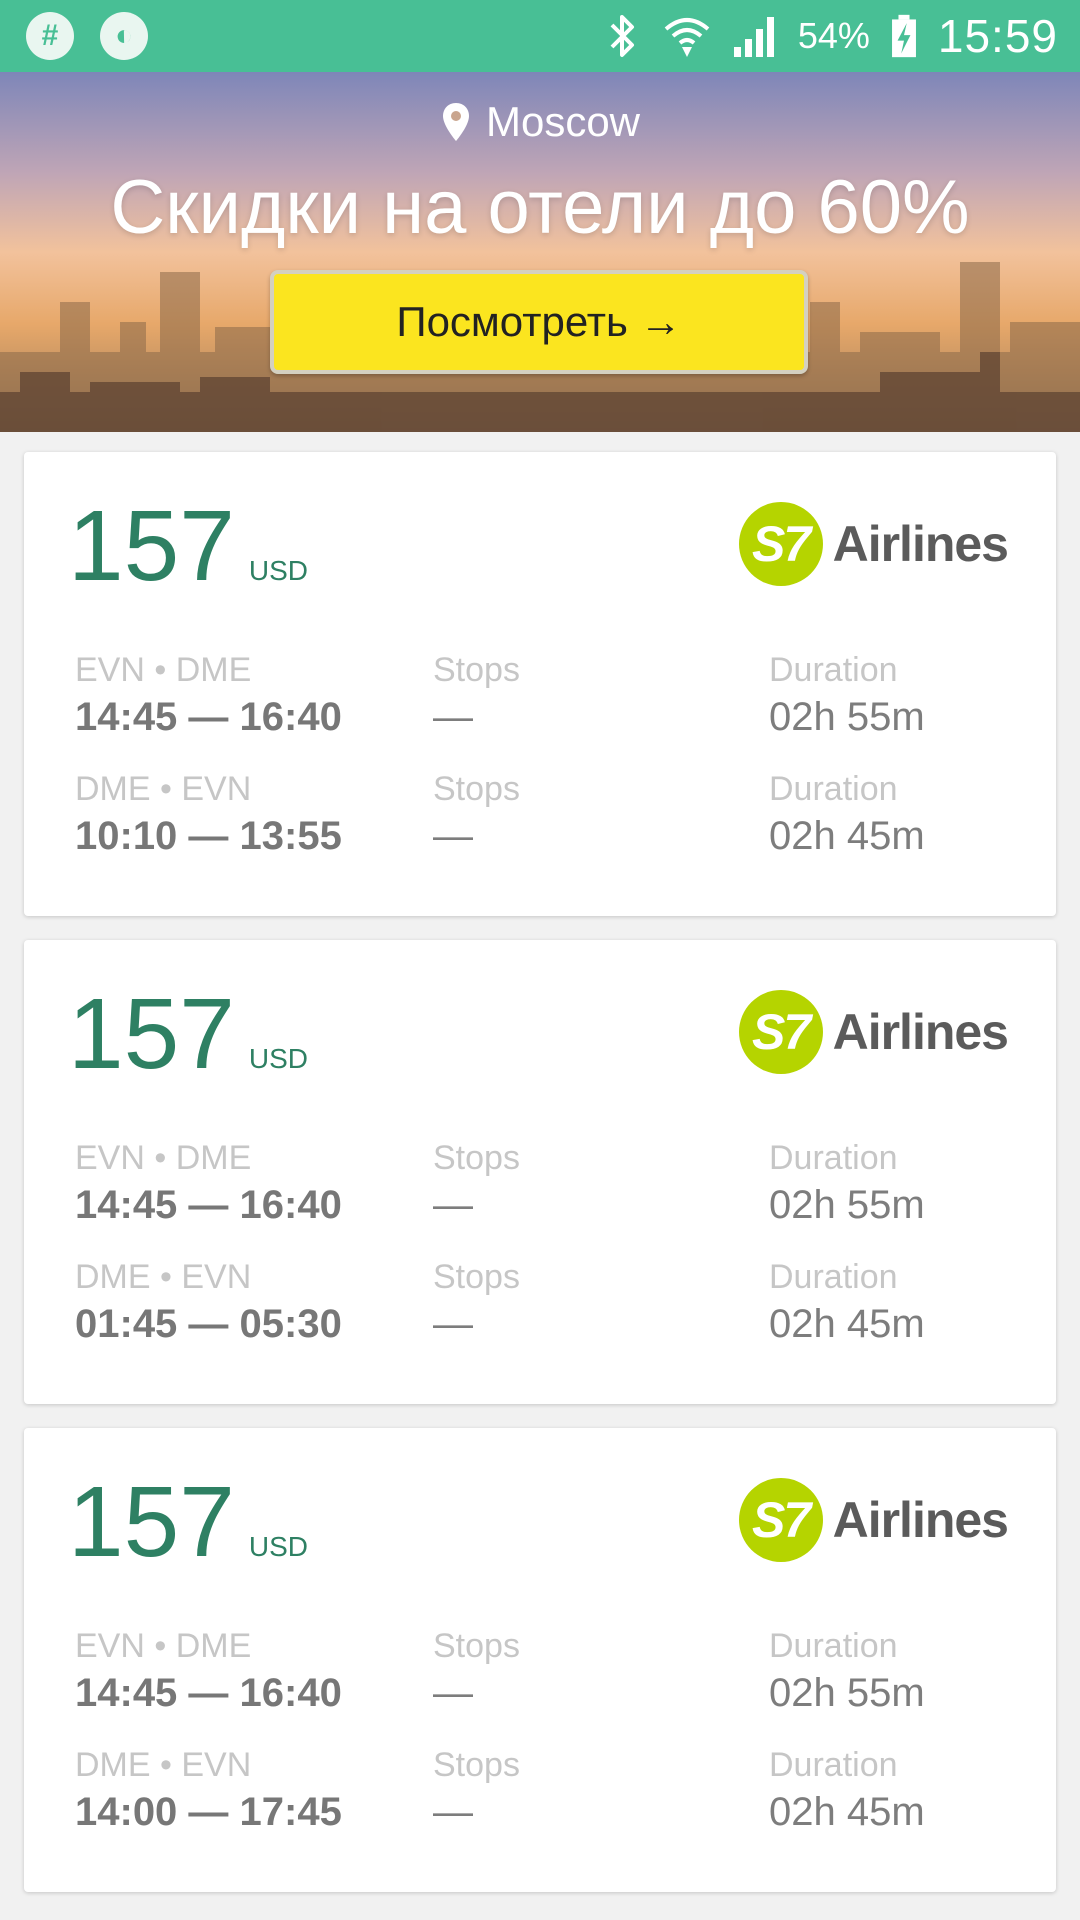  What do you see at coordinates (622, 36) in the screenshot?
I see `bluetooth-icon` at bounding box center [622, 36].